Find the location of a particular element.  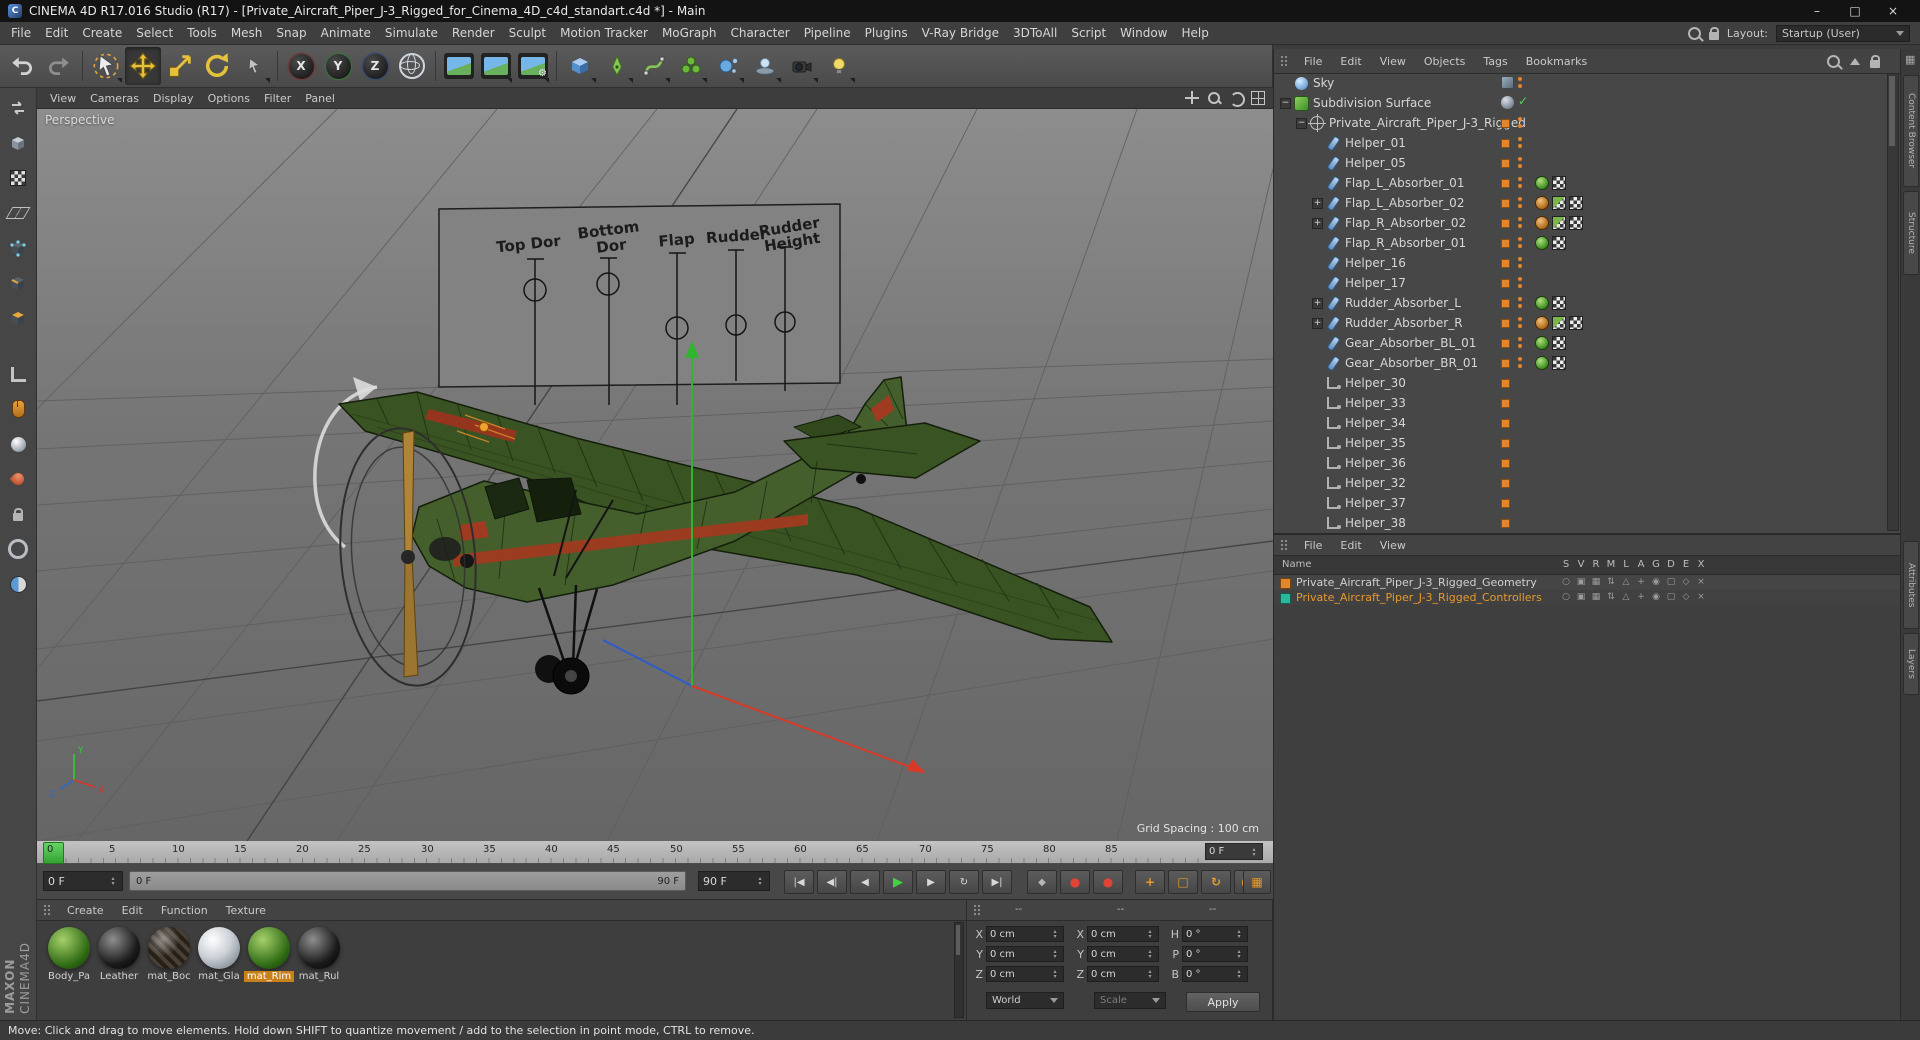

keyframe-selection-button: ▦ is located at coordinates (1257, 882).